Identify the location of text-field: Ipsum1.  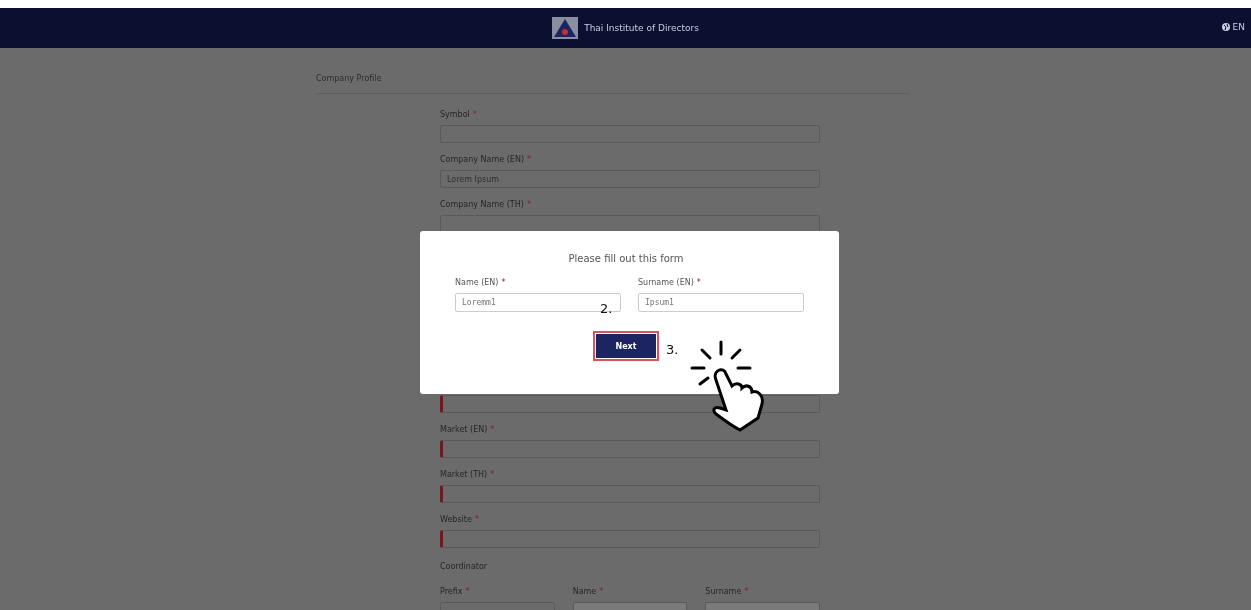
(721, 302).